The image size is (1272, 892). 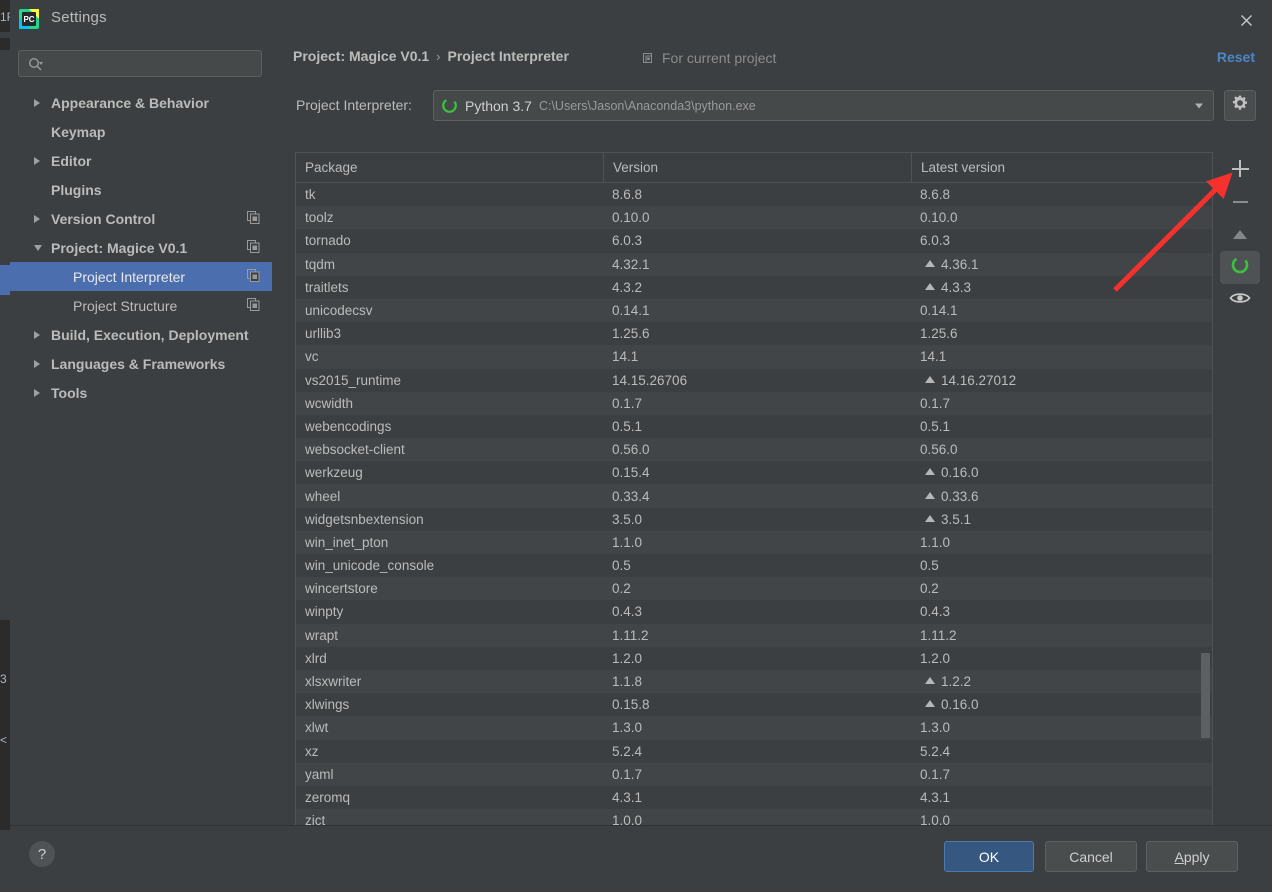 I want to click on table-row: yaml 0.1.7 0.1.7, so click(x=754, y=774).